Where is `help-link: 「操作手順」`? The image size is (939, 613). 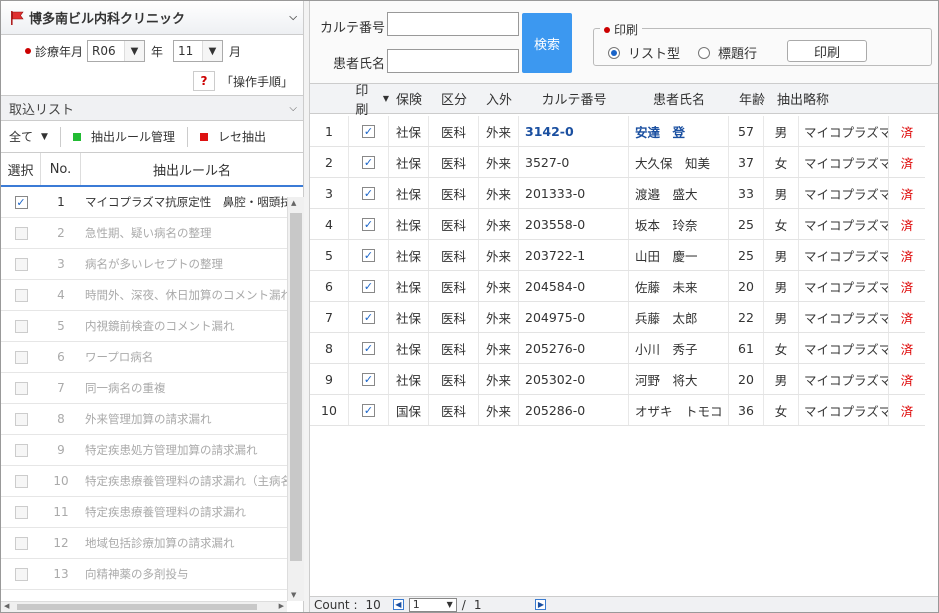
help-link: 「操作手順」 is located at coordinates (257, 81).